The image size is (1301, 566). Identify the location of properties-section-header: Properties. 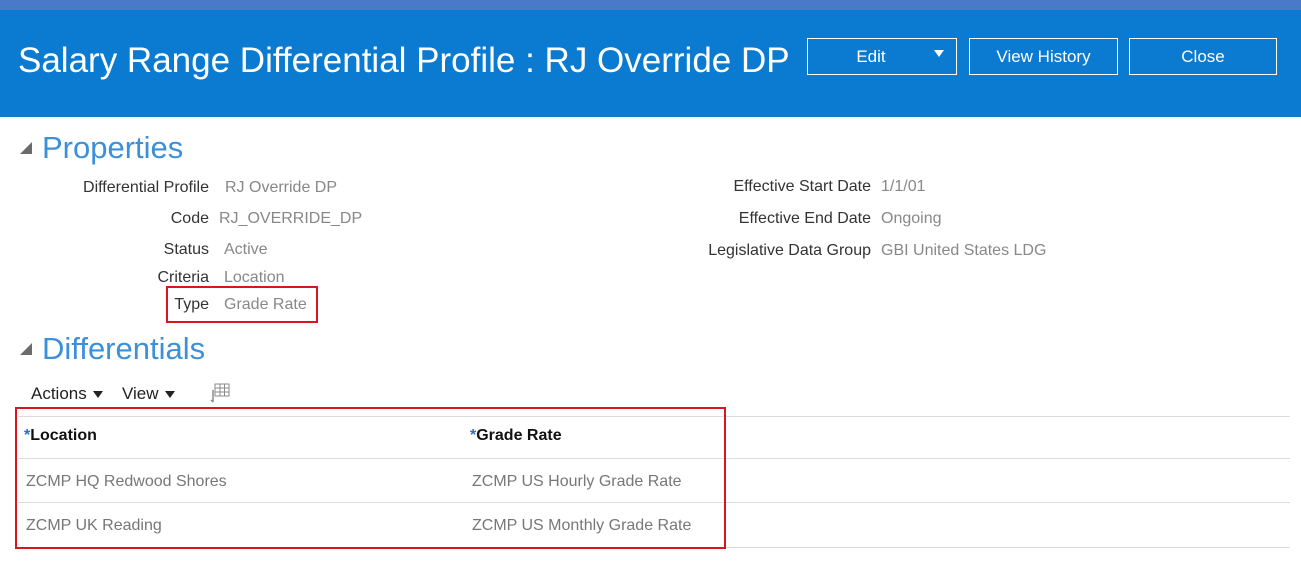
(101, 148).